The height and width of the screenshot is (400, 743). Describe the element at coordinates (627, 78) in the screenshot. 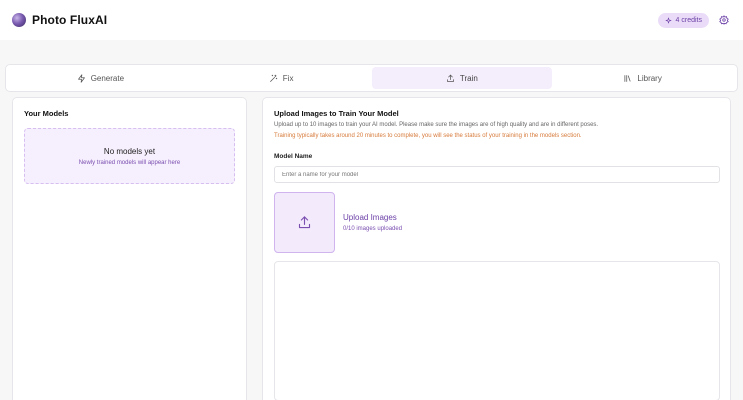

I see `library-icon` at that location.